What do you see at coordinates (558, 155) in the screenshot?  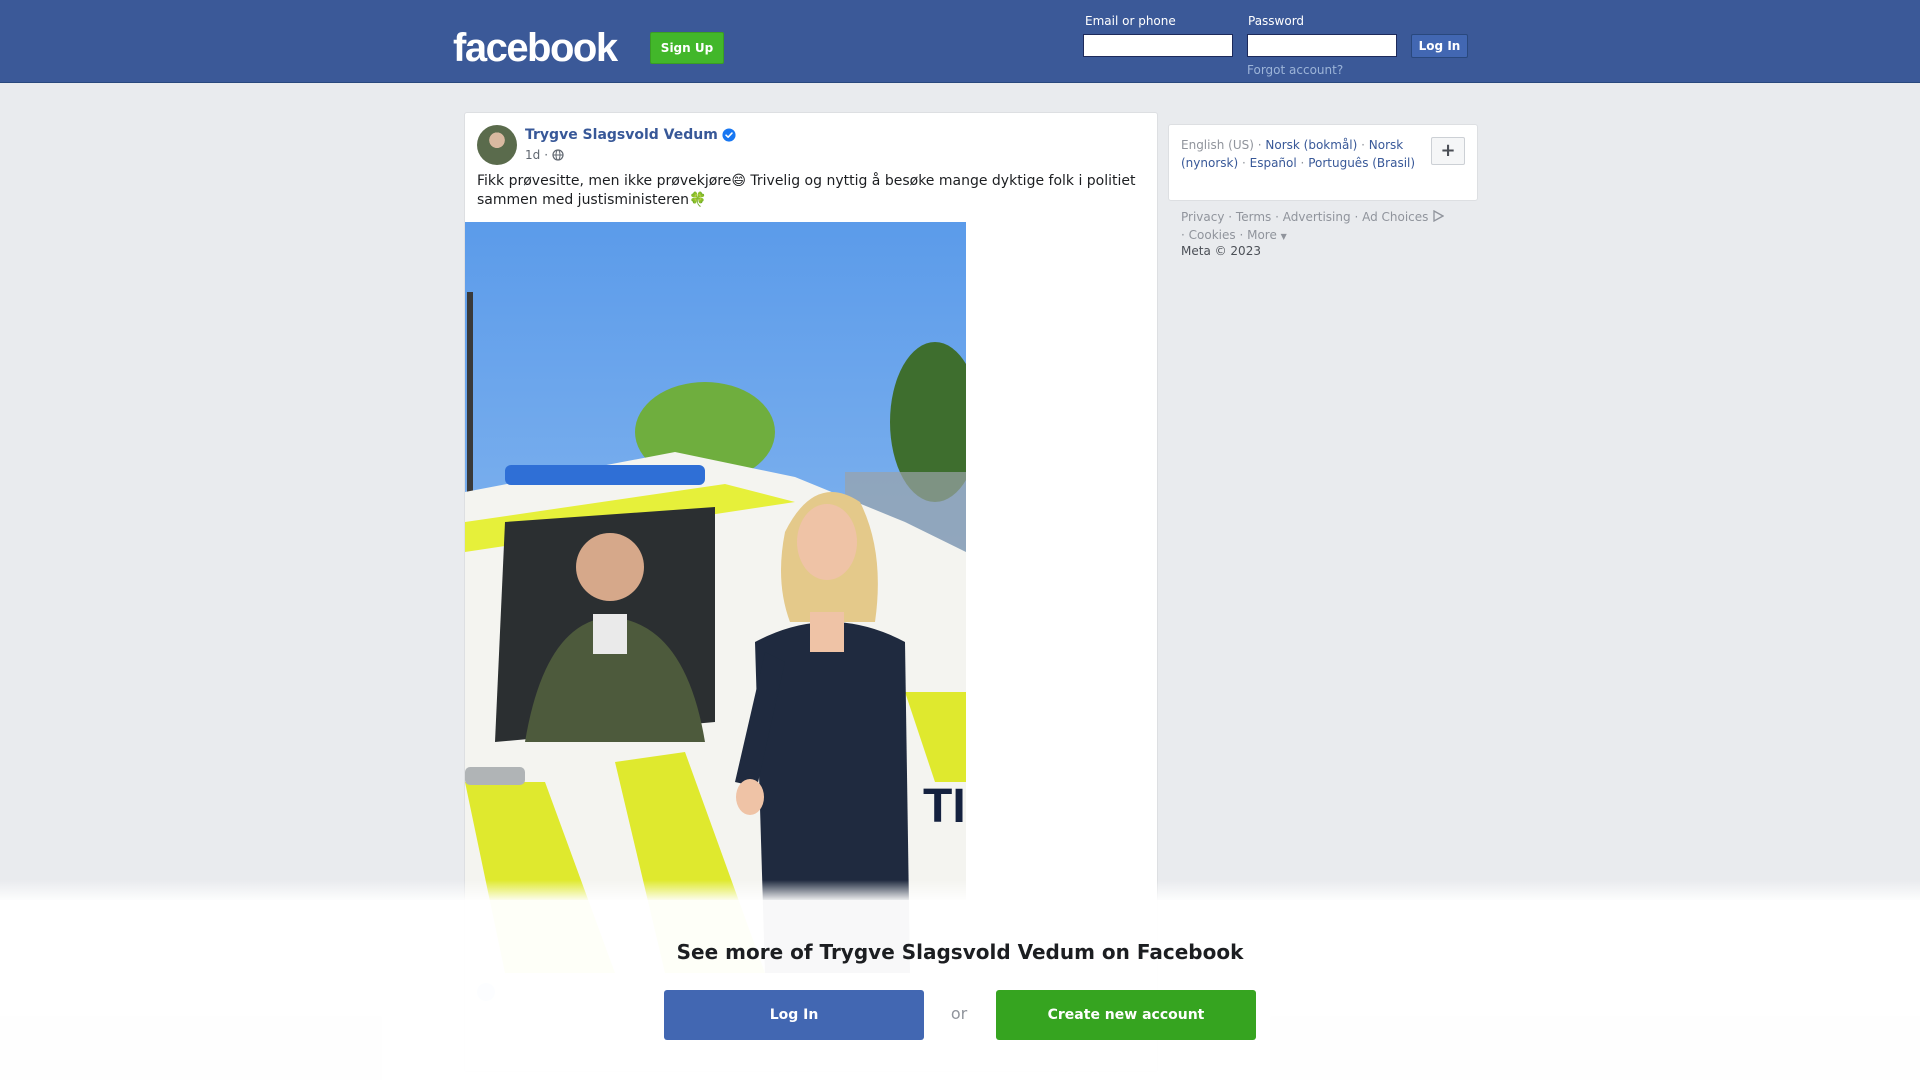 I see `globe-icon` at bounding box center [558, 155].